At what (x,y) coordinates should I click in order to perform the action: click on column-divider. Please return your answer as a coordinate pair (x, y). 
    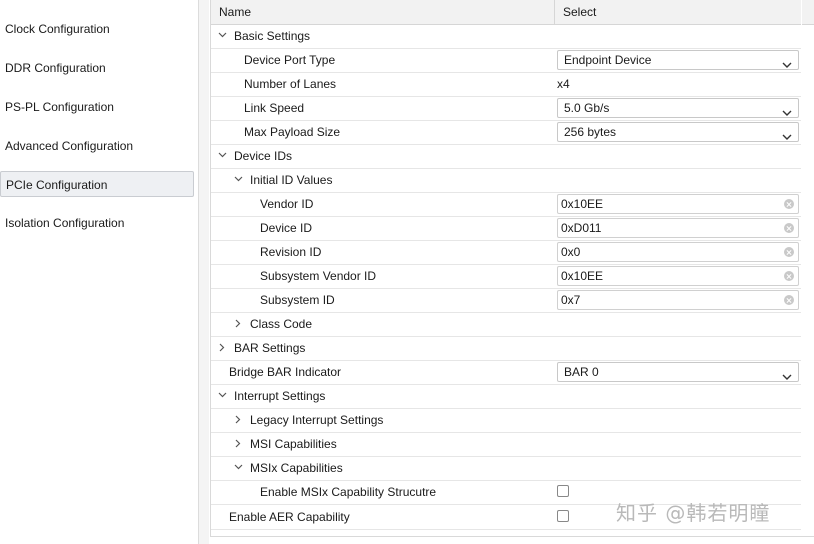
    Looking at the image, I should click on (554, 12).